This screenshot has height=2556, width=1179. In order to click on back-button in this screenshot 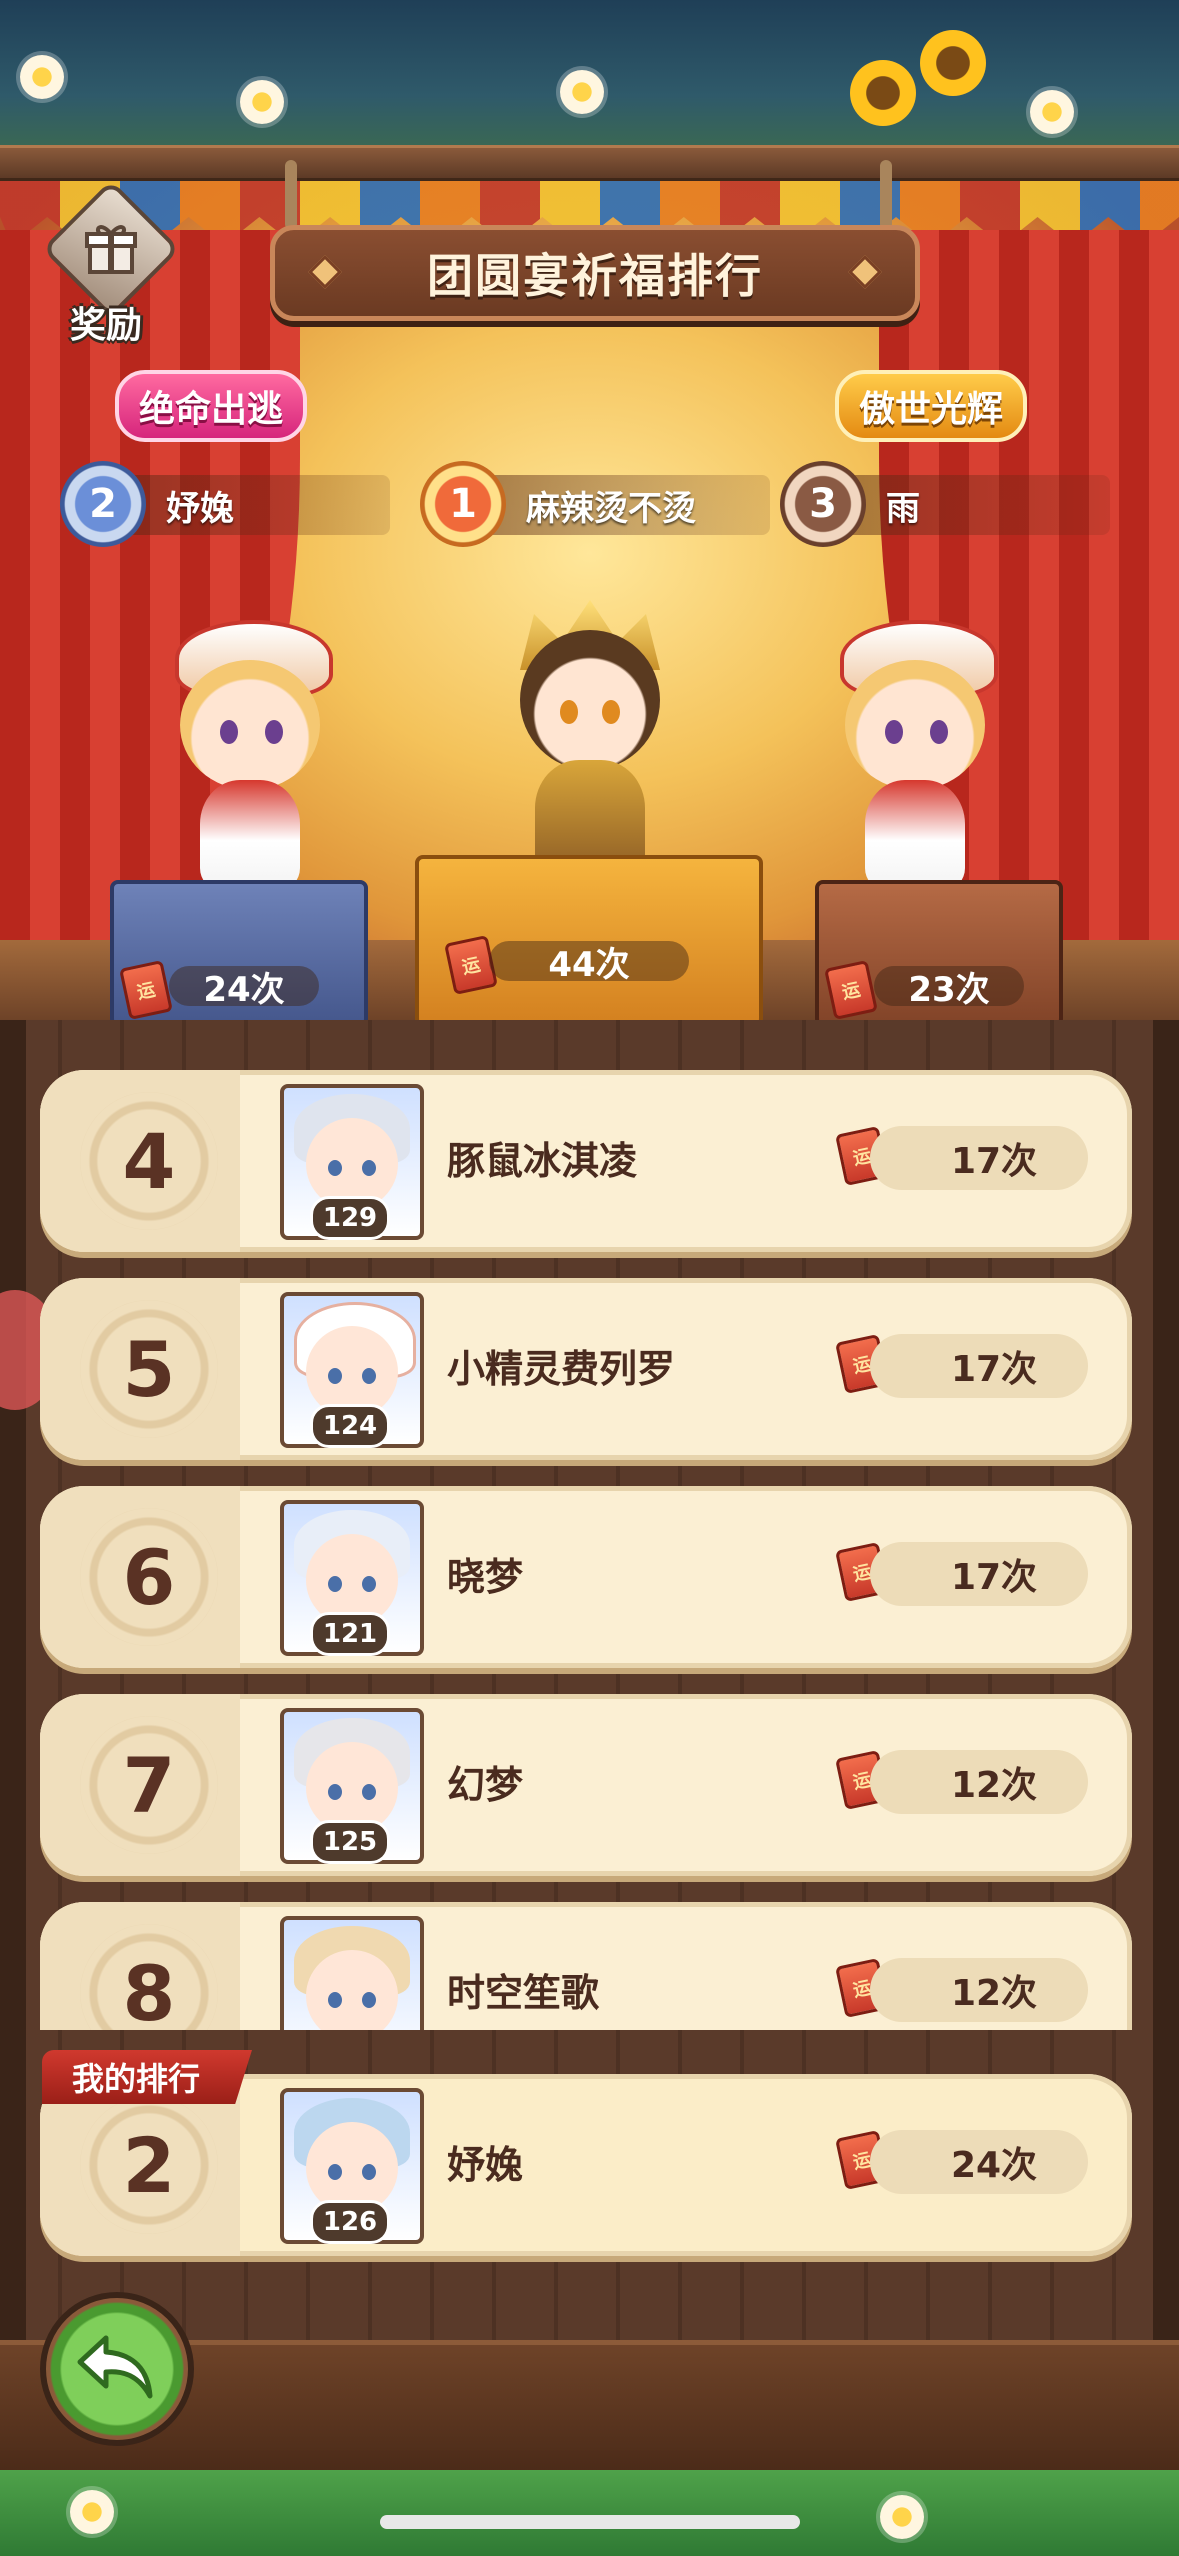, I will do `click(117, 2369)`.